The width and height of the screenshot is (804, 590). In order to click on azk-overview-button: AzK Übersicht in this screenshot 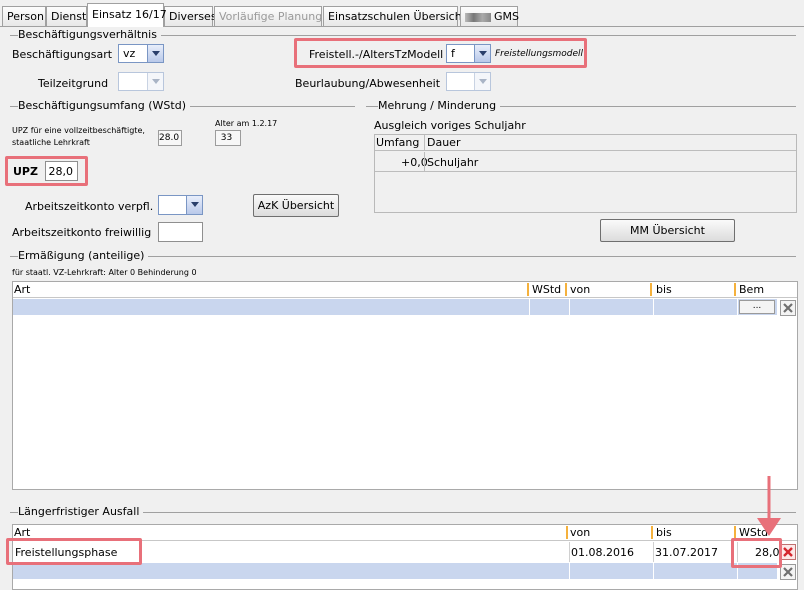, I will do `click(296, 205)`.